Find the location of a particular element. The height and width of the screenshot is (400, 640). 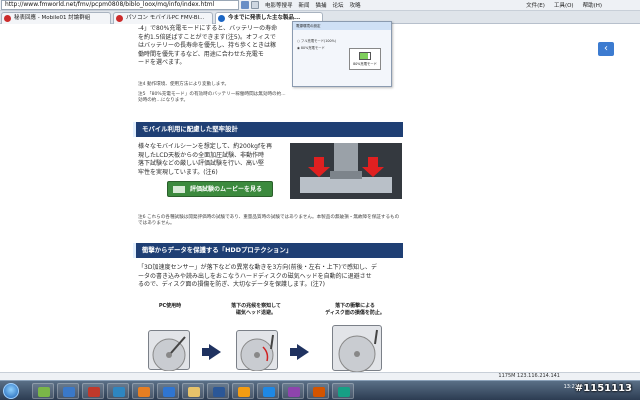

taskbar-app-folder is located at coordinates (193, 391).